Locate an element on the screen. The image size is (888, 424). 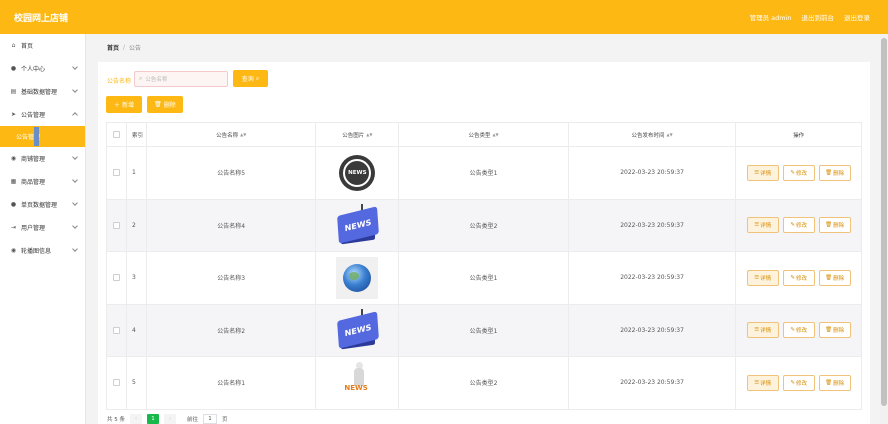
send-icon: ➤ is located at coordinates (13, 114).